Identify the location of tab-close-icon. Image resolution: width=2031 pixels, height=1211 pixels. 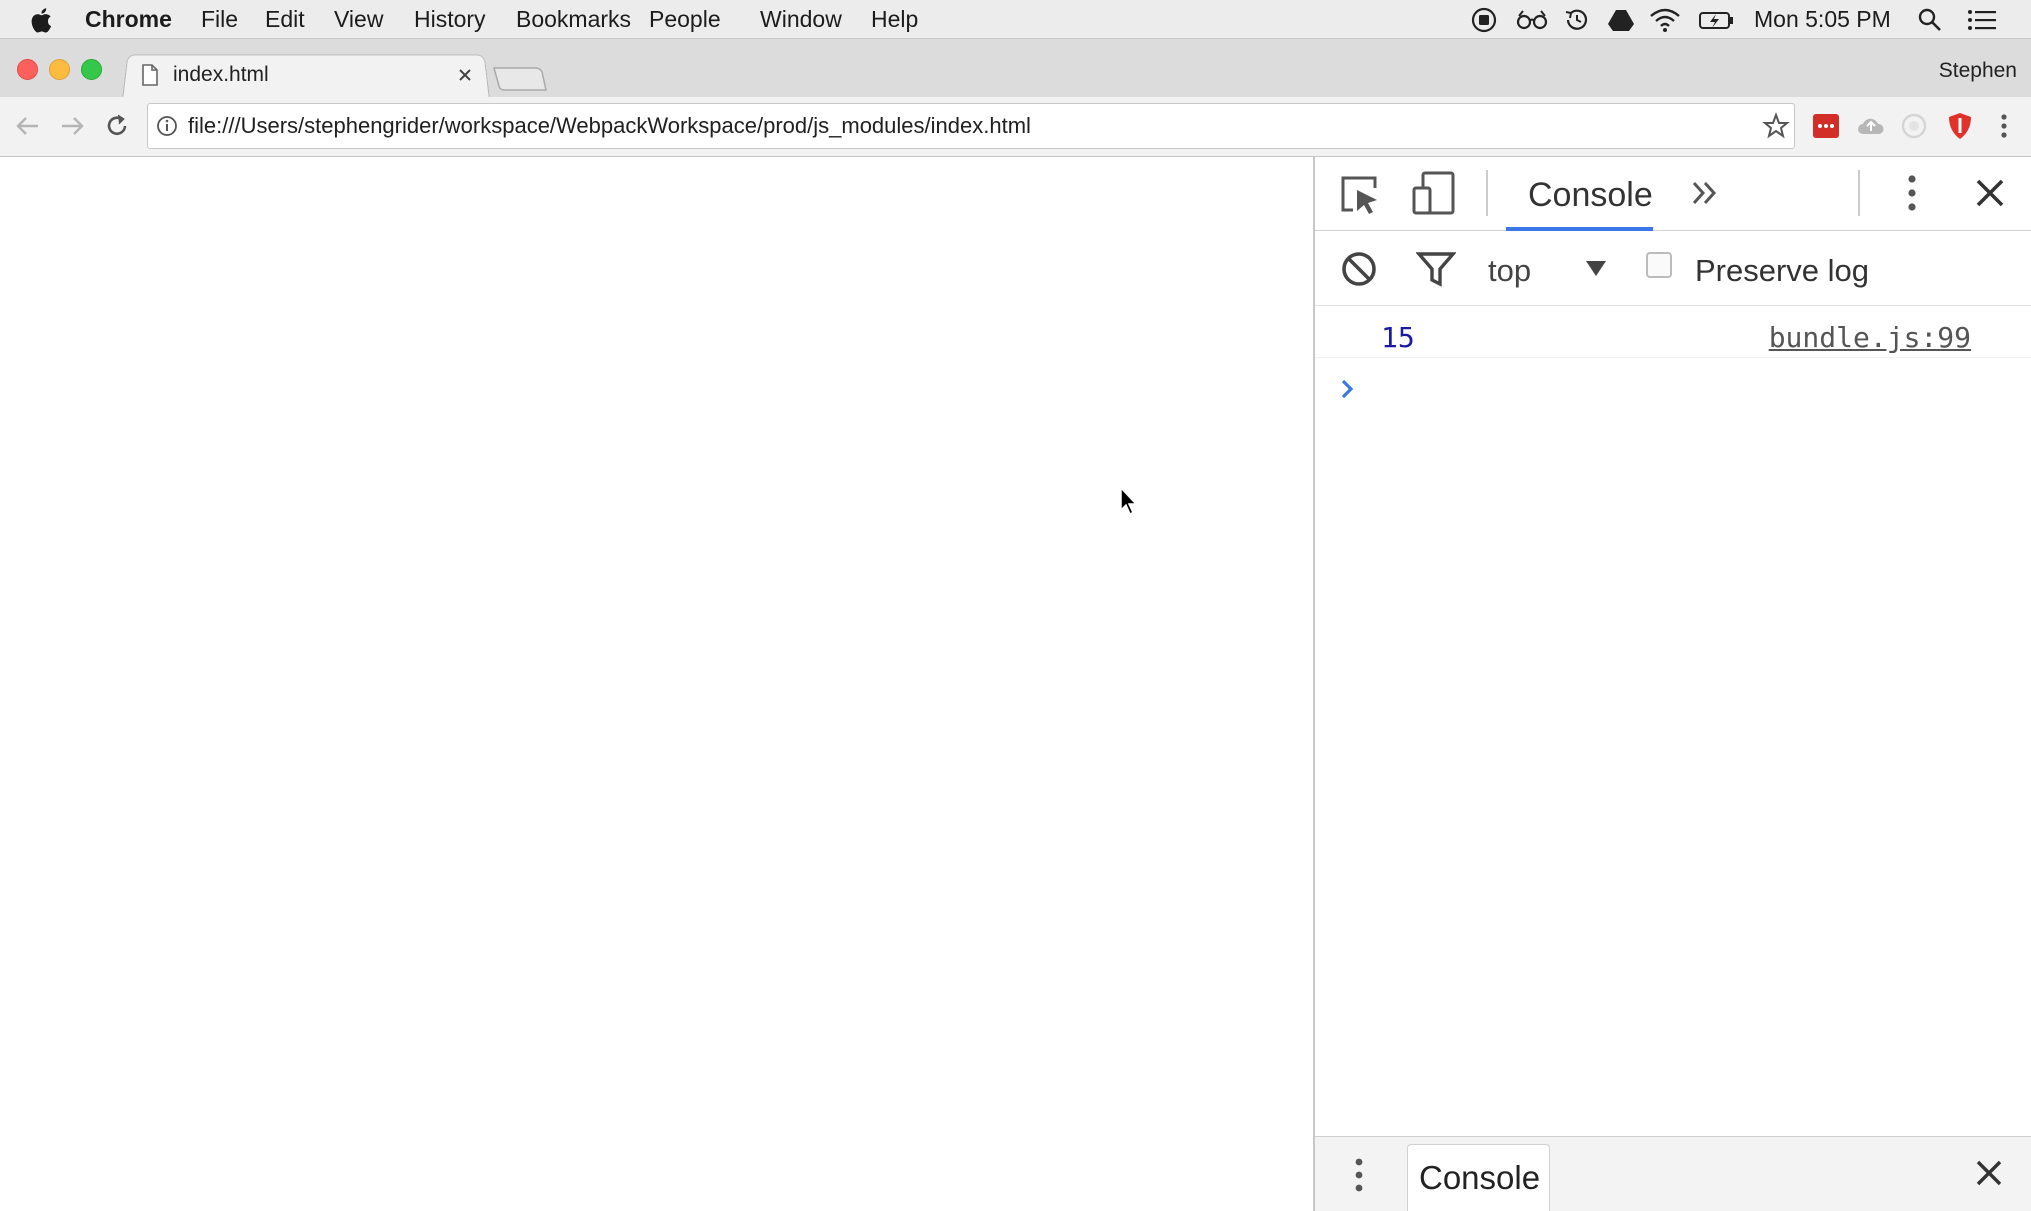
(465, 75).